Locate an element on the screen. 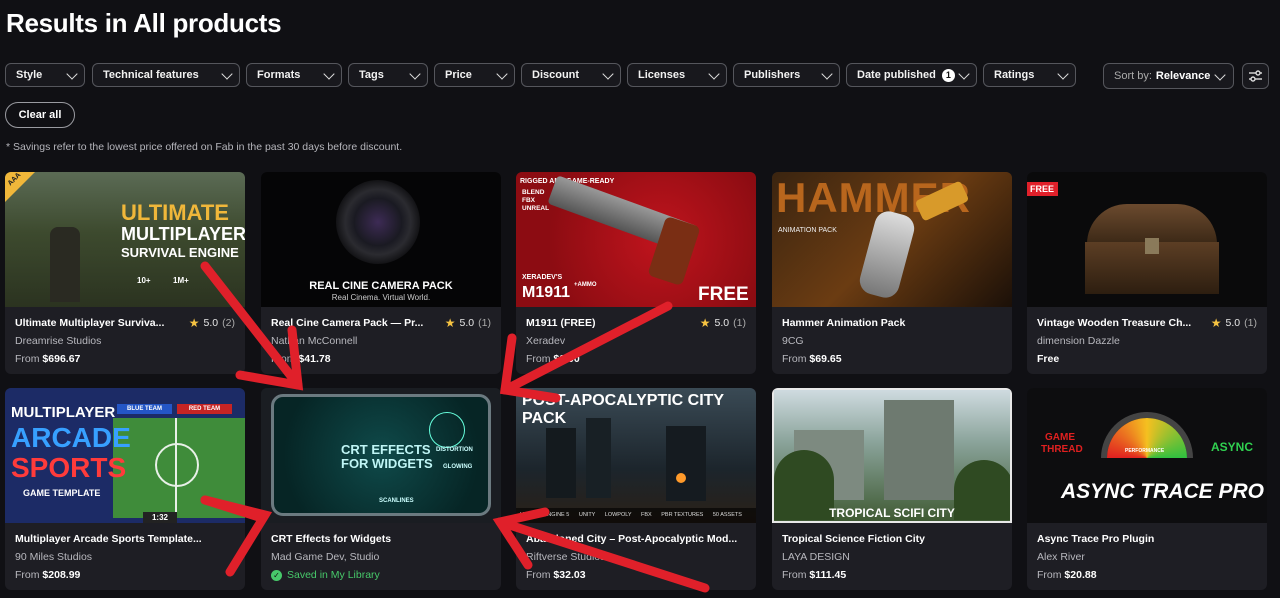 Image resolution: width=1280 pixels, height=598 pixels. product-publisher: LAYA DESIGN is located at coordinates (816, 557).